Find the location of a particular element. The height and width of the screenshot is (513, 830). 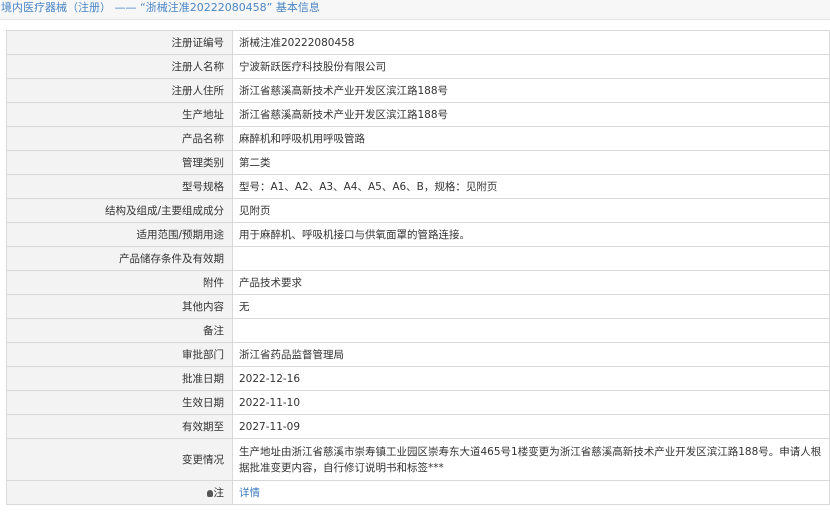

row-label: 结构及组成/主要组成成分 is located at coordinates (119, 210).